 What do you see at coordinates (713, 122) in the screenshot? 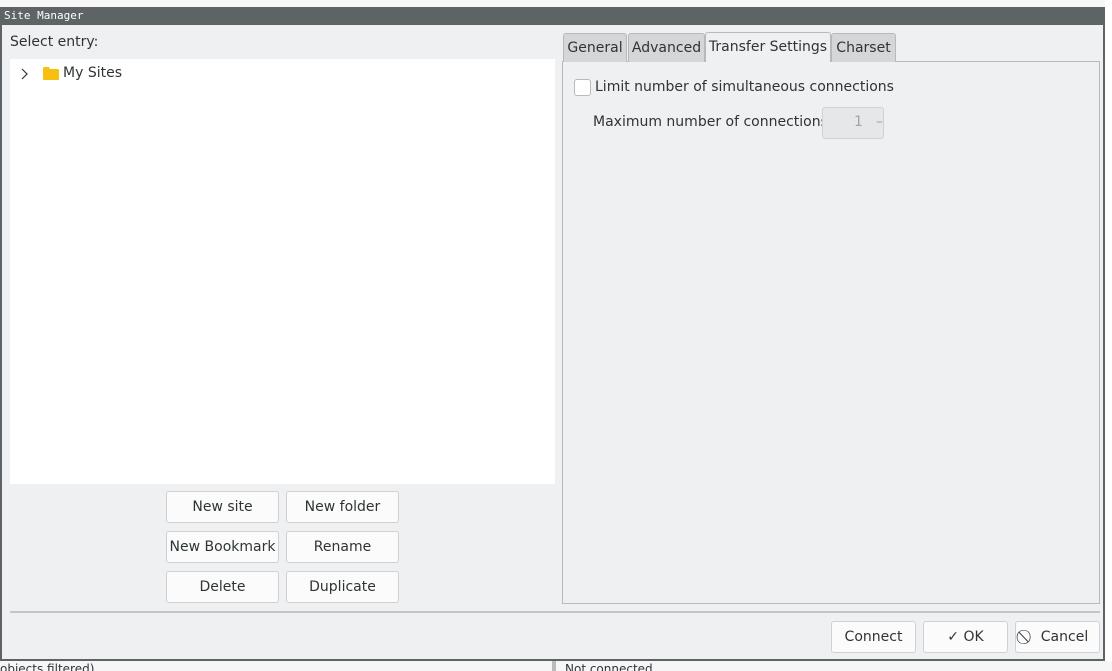
I see `max-connections-label: Maximum number of connections:` at bounding box center [713, 122].